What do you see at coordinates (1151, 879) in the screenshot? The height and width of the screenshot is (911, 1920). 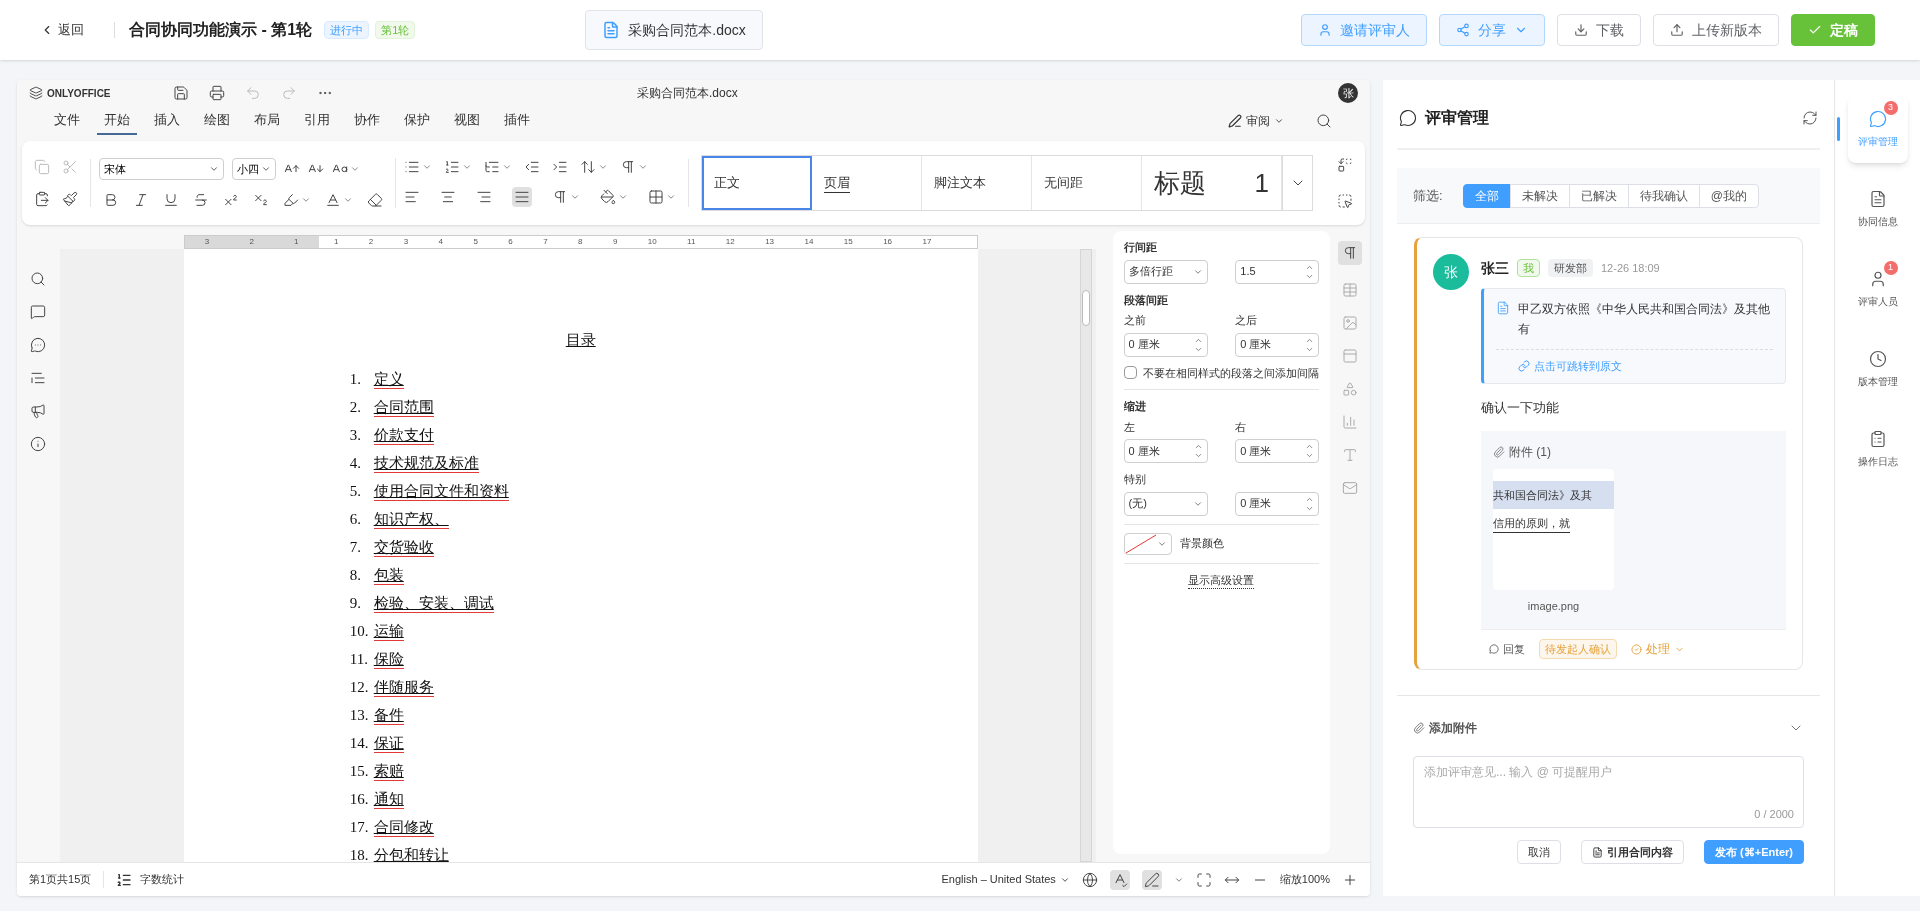 I see `track-changes-icon` at bounding box center [1151, 879].